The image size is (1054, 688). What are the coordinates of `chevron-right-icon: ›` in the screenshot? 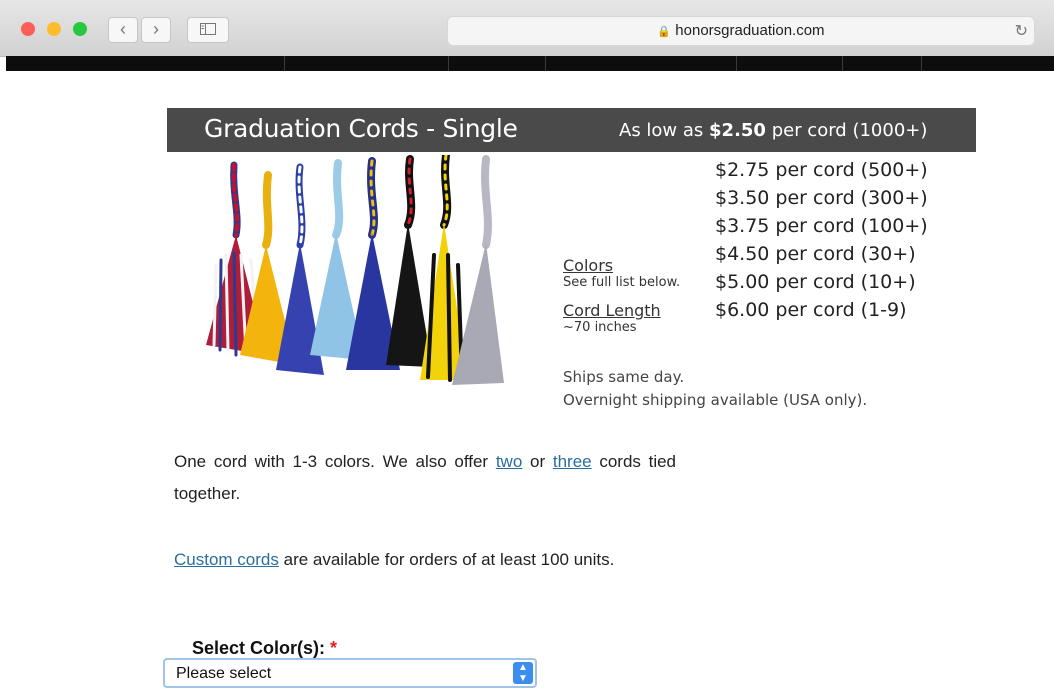 It's located at (156, 29).